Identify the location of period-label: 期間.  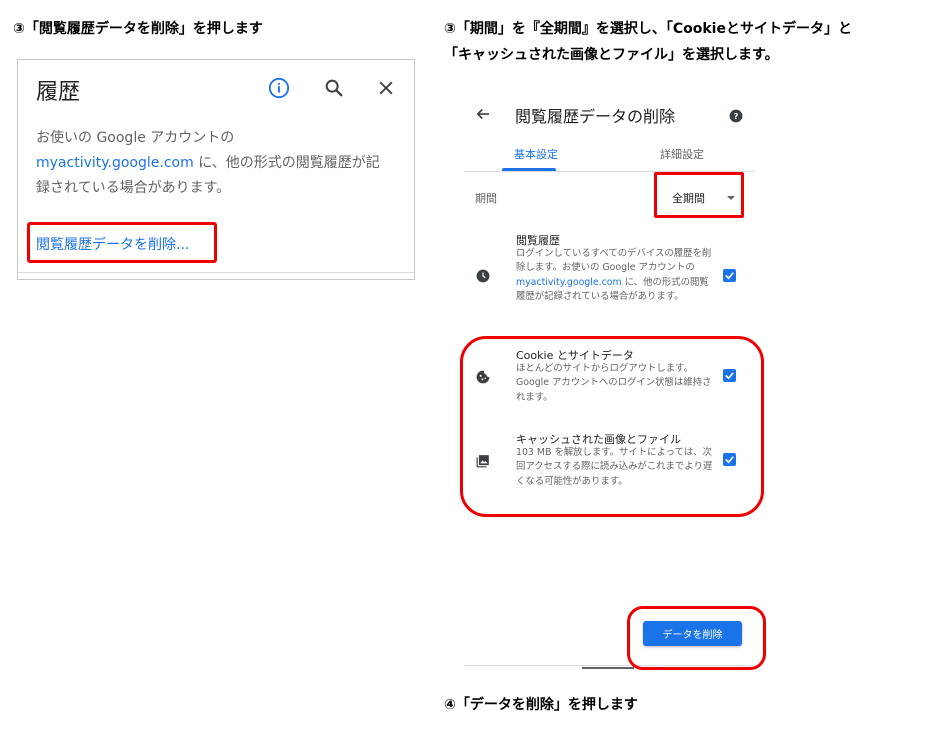
(486, 198).